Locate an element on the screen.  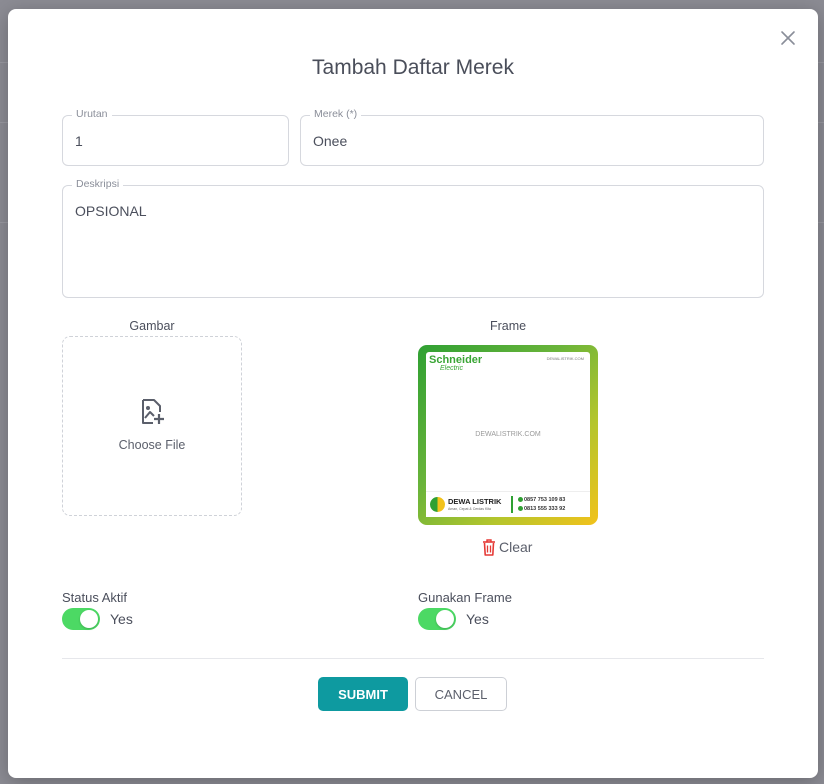
merek-label: Merek (*) is located at coordinates (336, 114).